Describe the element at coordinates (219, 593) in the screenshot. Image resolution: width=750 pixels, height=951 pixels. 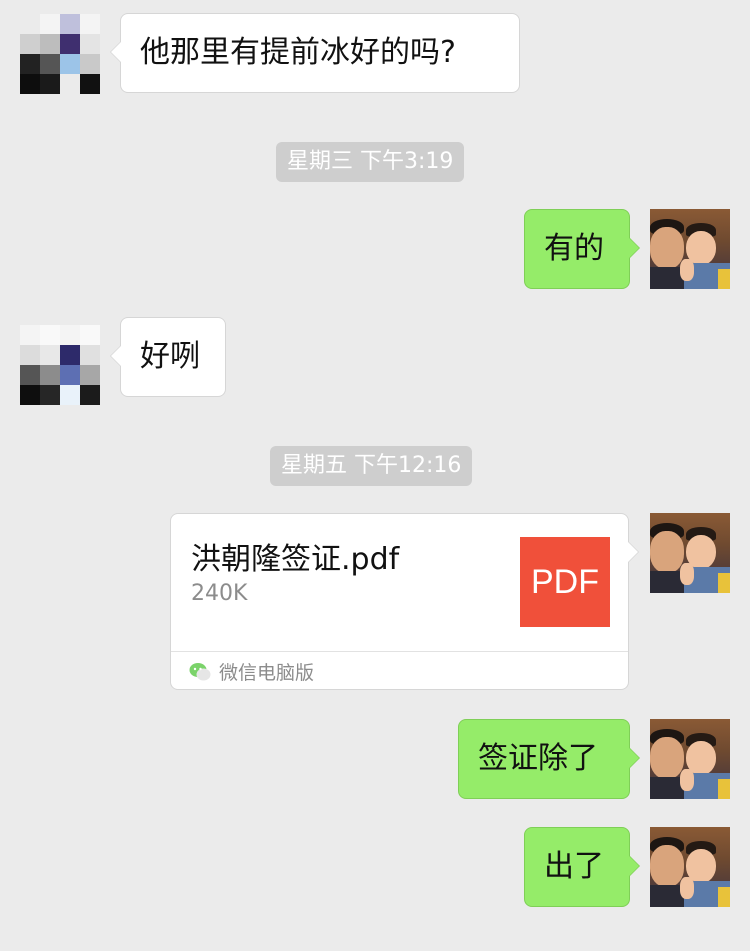
I see `file-size: 240K` at that location.